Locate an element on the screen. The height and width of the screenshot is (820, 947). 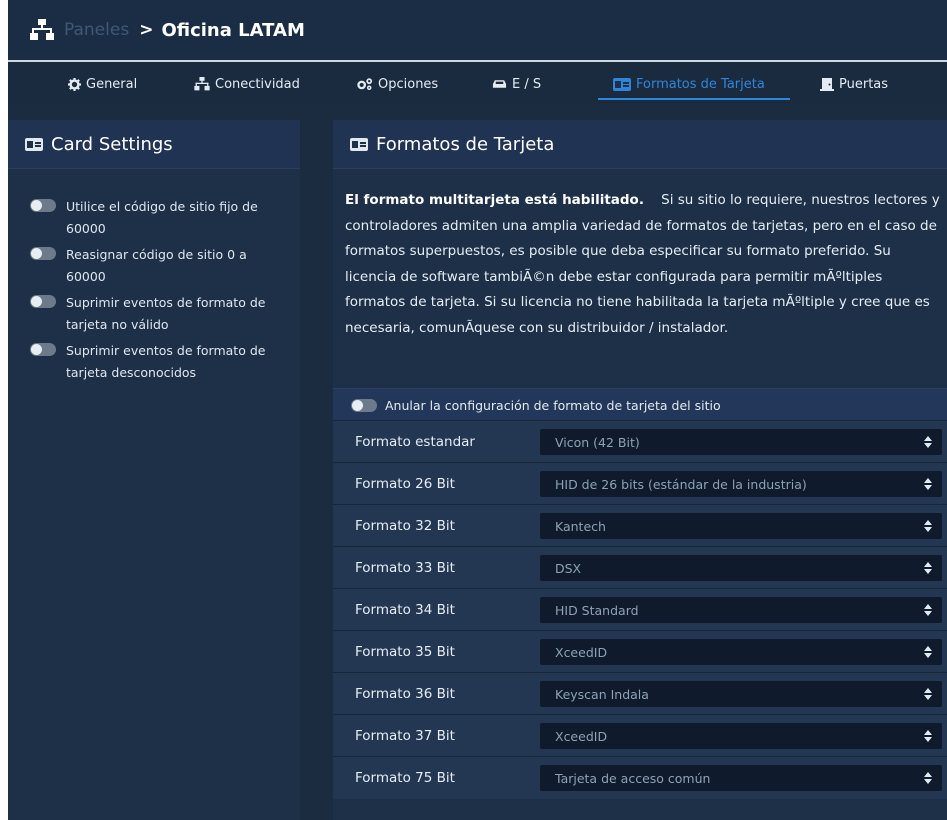
format-row: Formato 75 Bit Tarjeta de acceso común is located at coordinates (640, 777).